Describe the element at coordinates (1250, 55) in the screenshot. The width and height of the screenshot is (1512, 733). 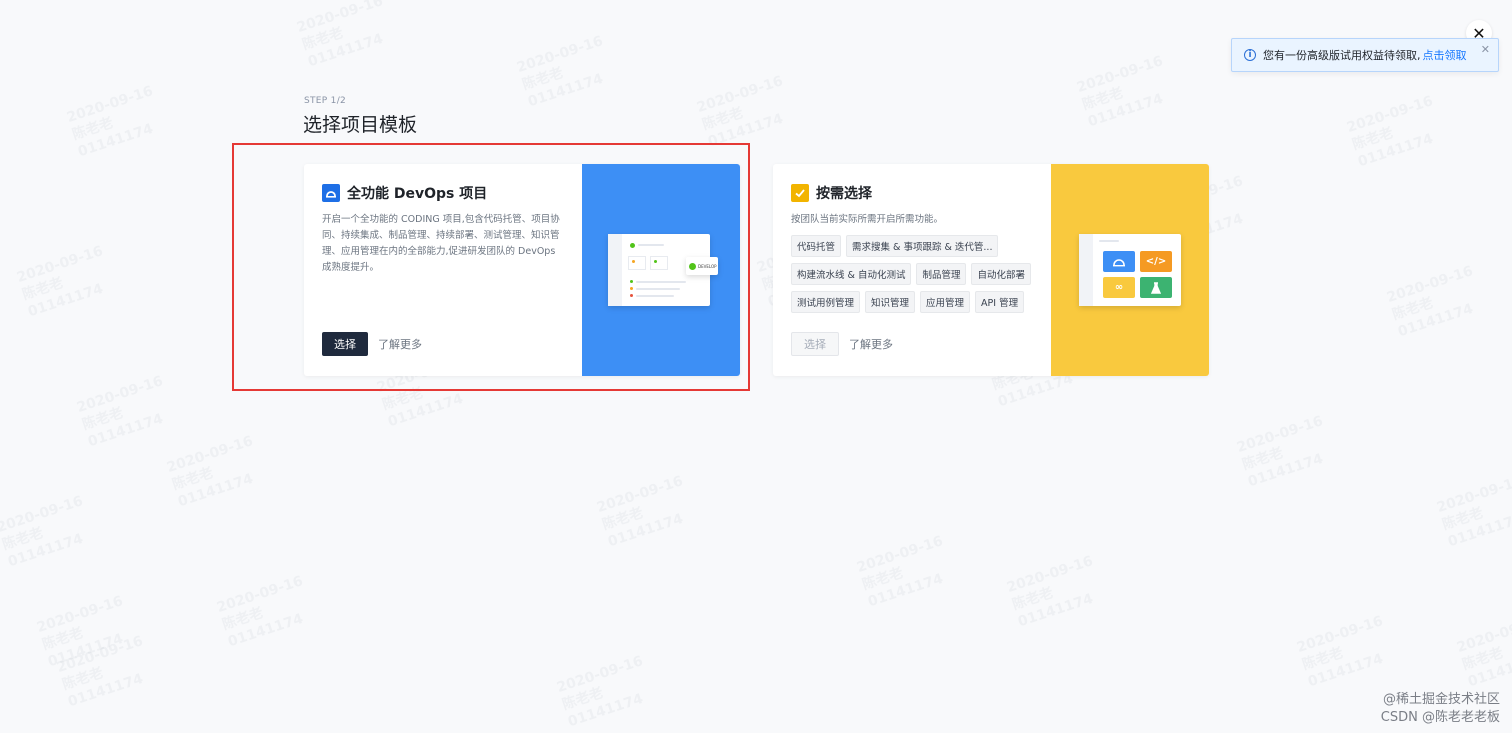
I see `info-icon: i` at that location.